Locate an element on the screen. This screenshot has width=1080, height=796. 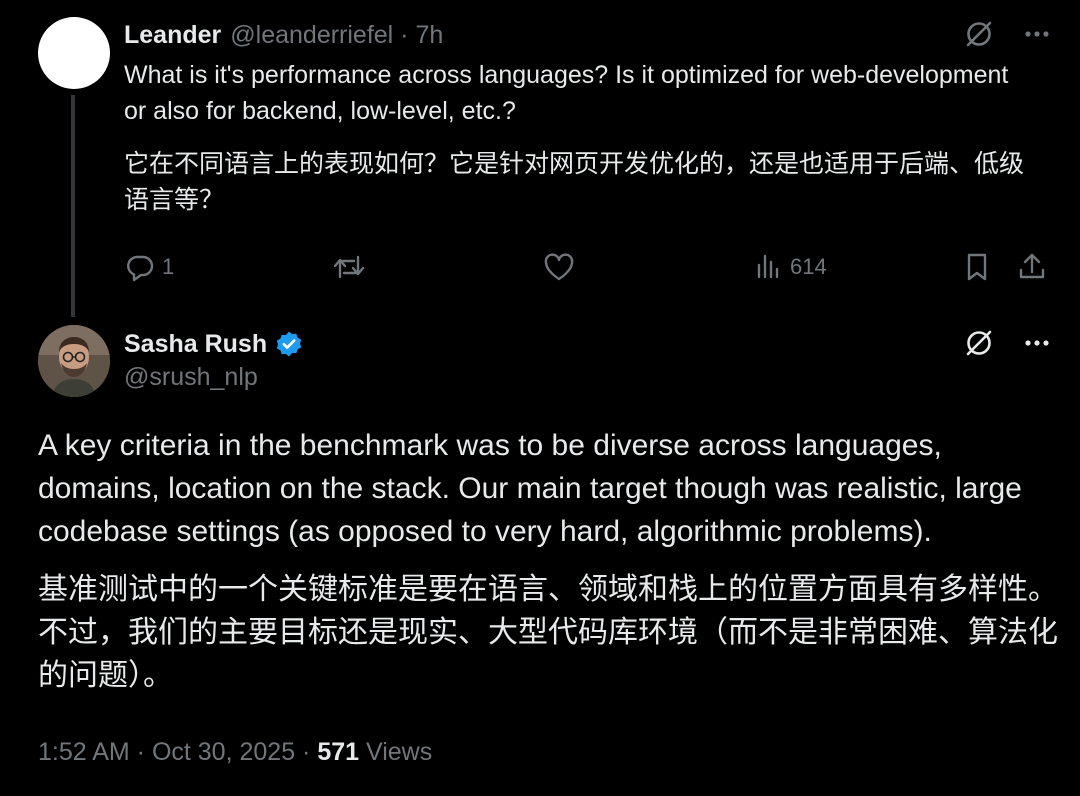
retweet-icon is located at coordinates (349, 267).